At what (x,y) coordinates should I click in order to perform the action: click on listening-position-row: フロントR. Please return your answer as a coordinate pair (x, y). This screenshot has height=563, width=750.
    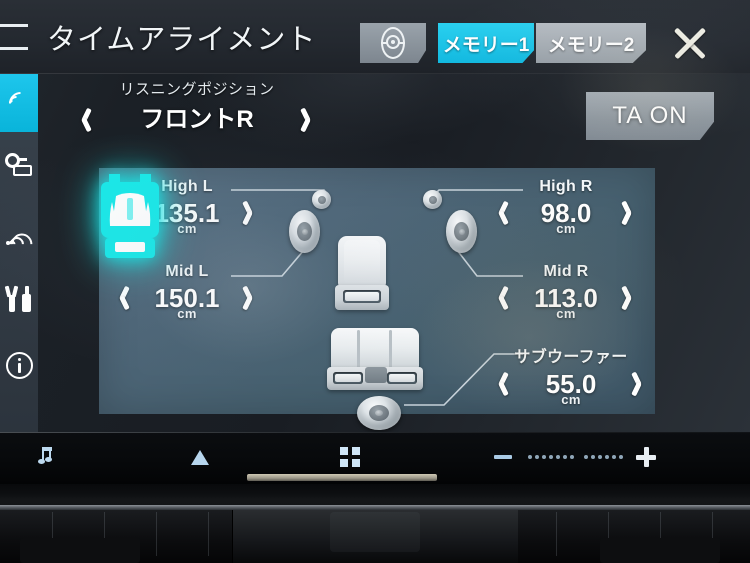
    Looking at the image, I should click on (197, 120).